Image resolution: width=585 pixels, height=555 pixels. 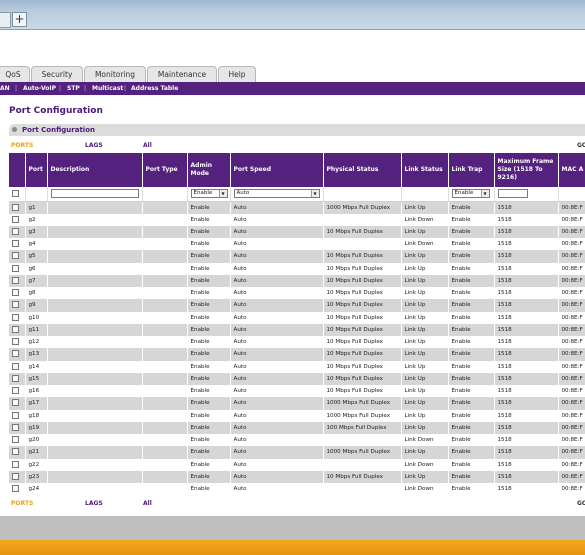 I want to click on link-trap-select: Enable ▼, so click(x=470, y=193).